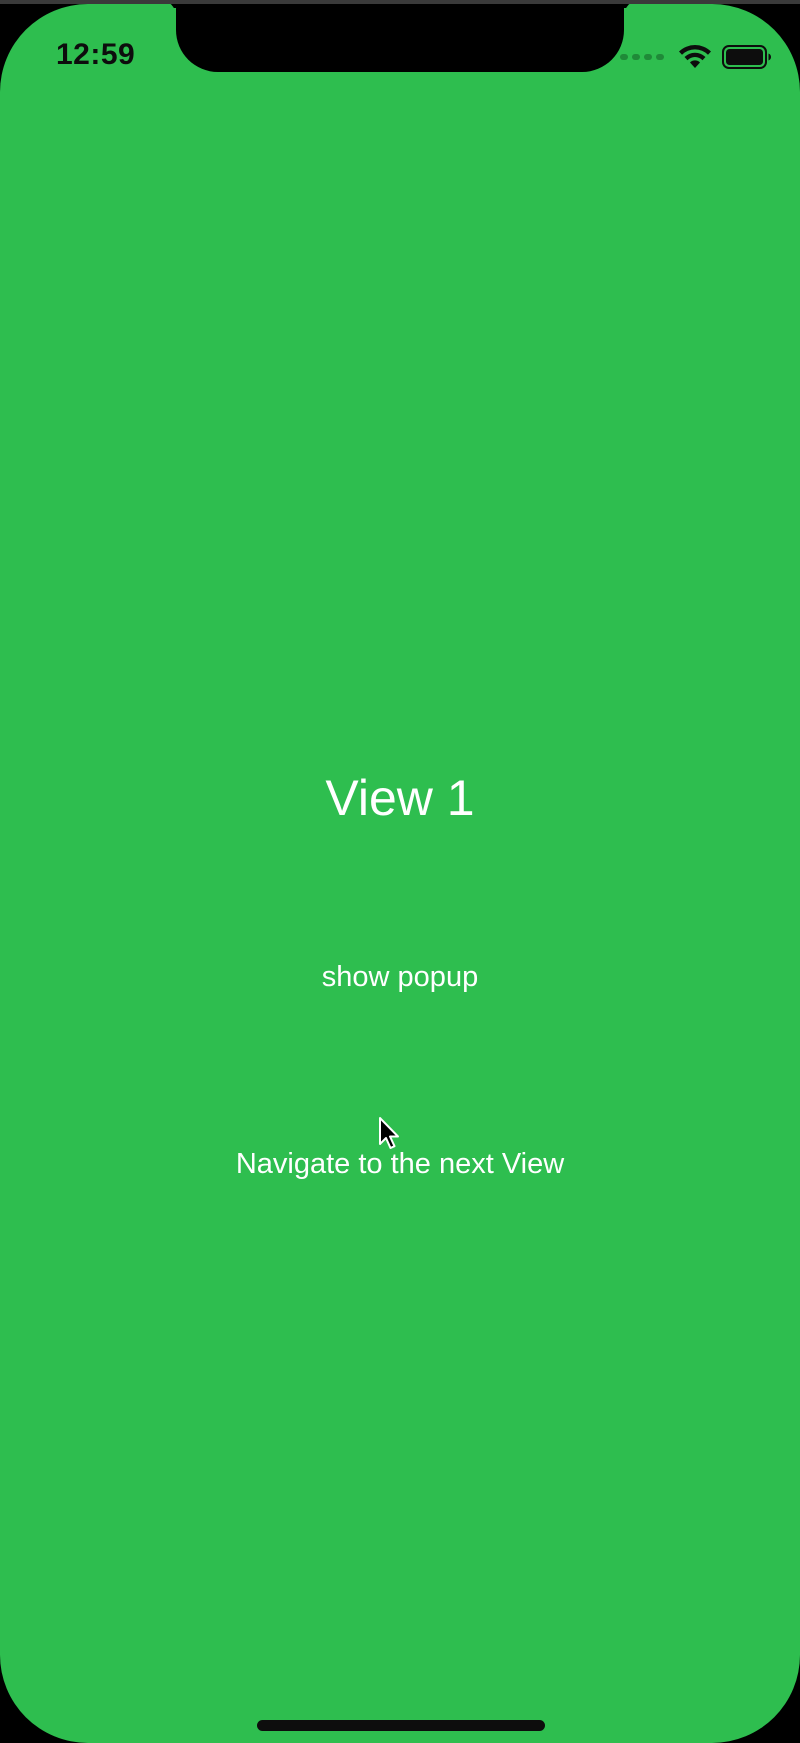 The height and width of the screenshot is (1743, 800). I want to click on mouse-cursor-icon, so click(389, 1133).